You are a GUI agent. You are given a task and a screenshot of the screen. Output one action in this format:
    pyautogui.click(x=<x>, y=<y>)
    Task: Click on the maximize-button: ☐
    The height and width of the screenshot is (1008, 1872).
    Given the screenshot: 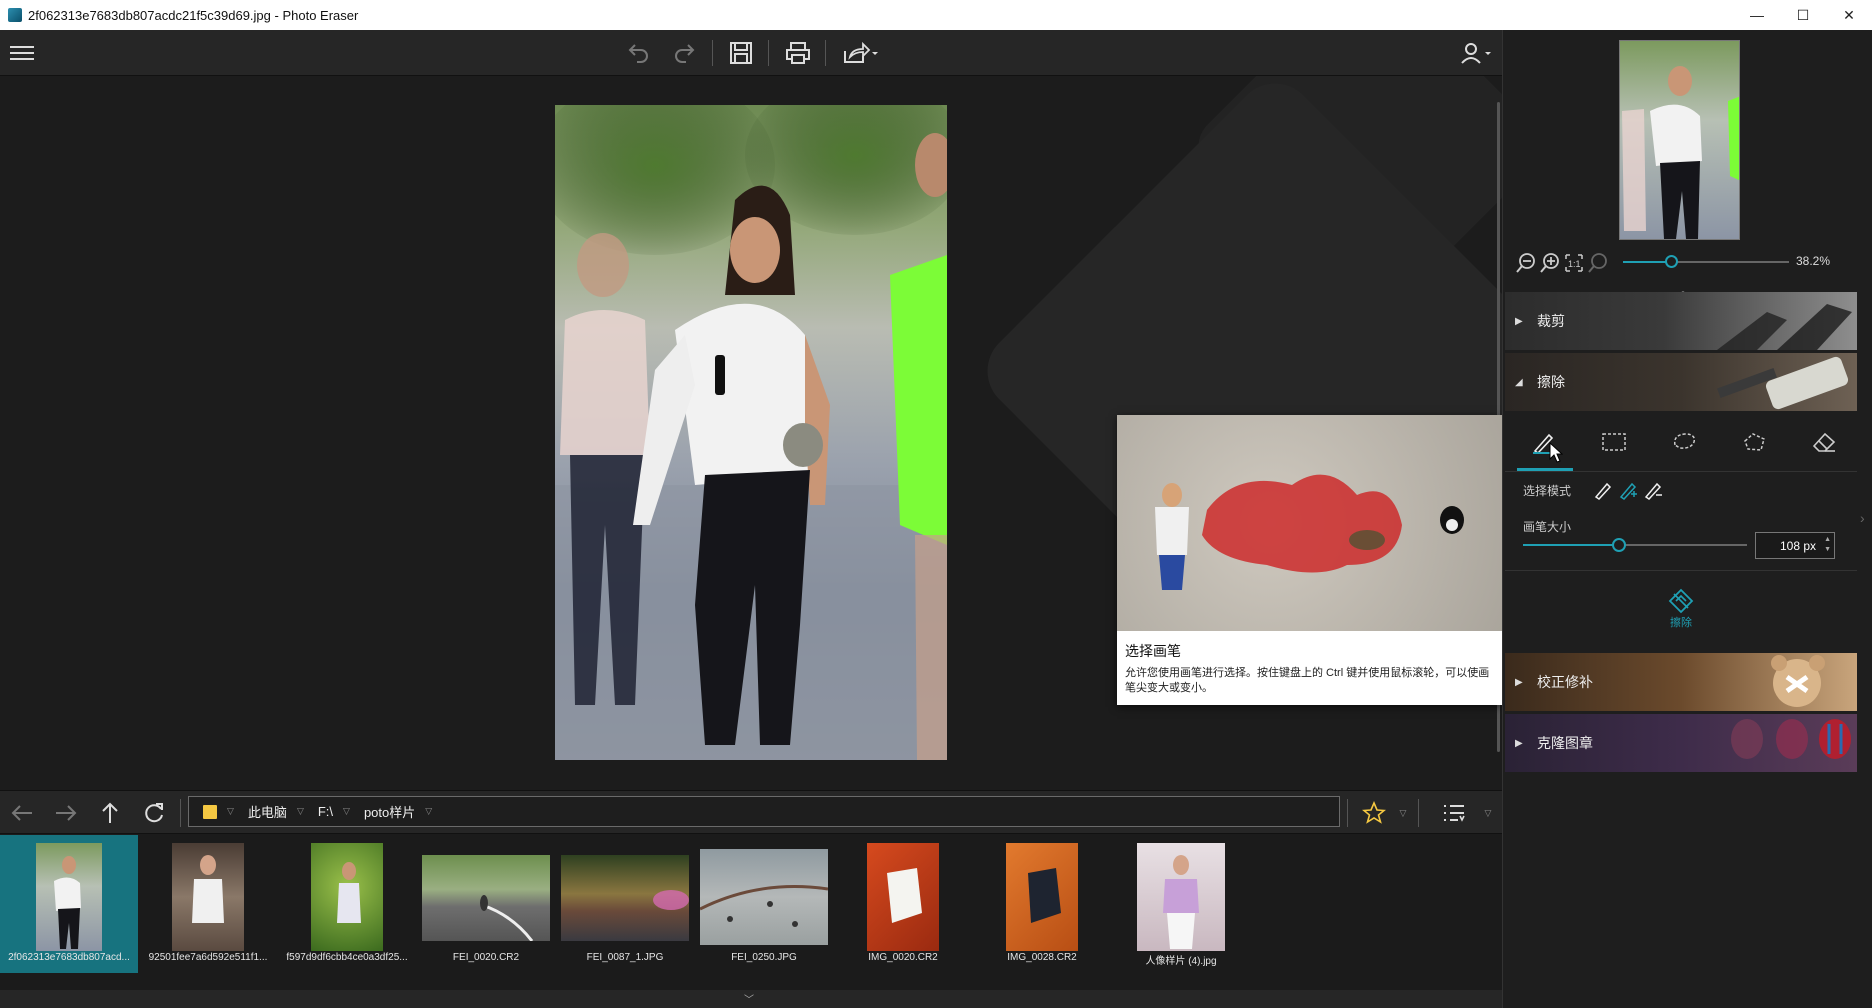 What is the action you would take?
    pyautogui.click(x=1803, y=15)
    